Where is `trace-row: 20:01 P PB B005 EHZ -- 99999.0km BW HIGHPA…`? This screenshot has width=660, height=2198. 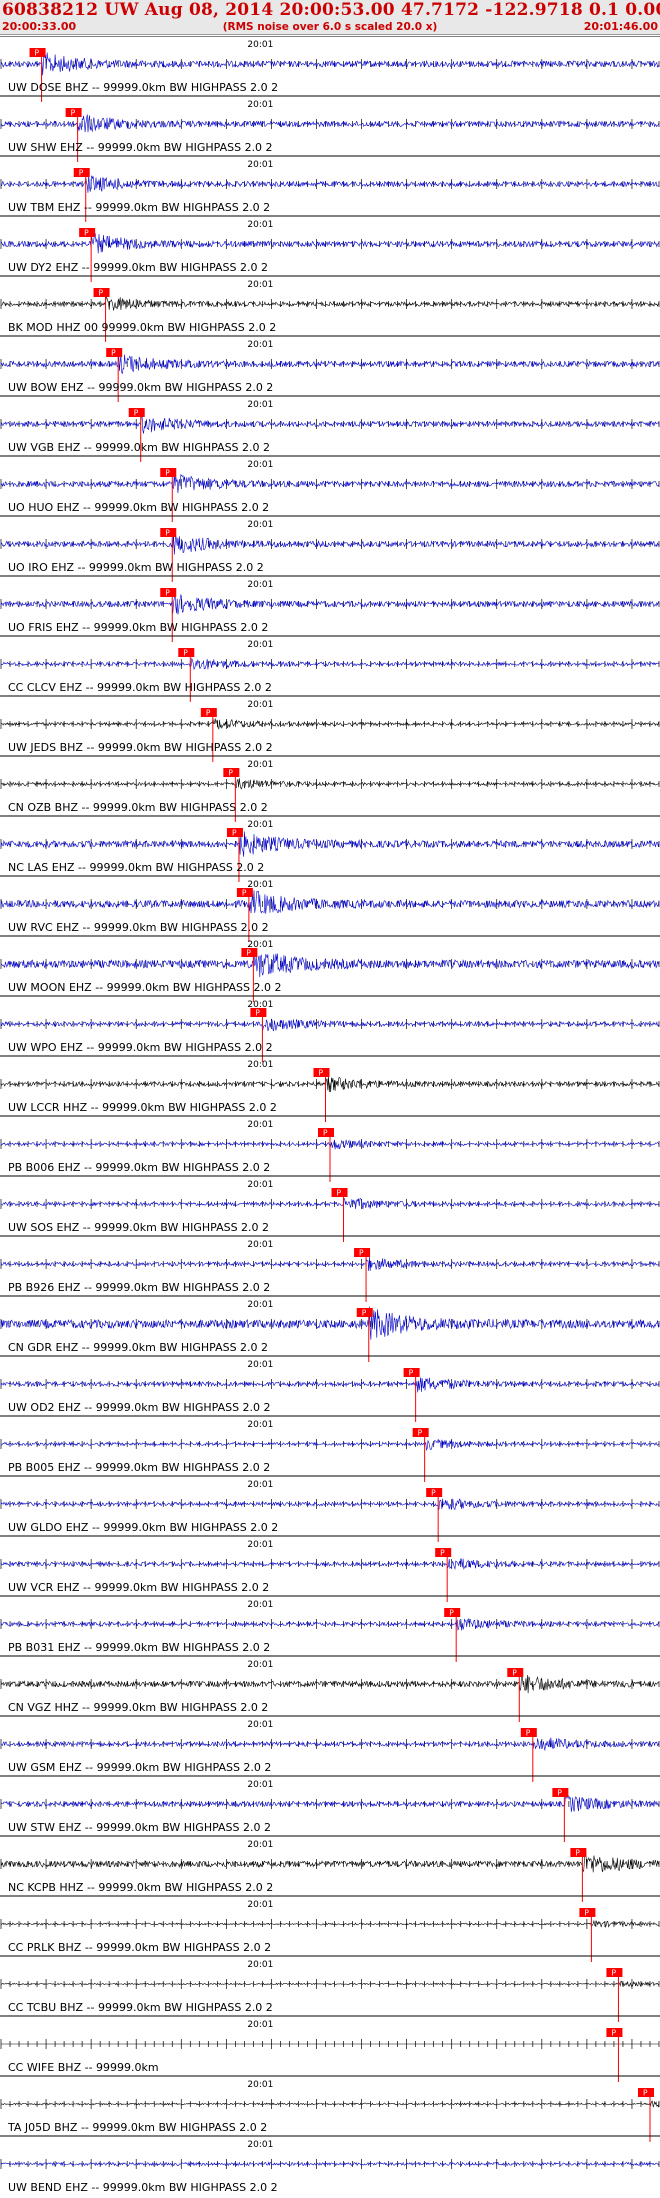
trace-row: 20:01 P PB B005 EHZ -- 99999.0km BW HIGHPA… is located at coordinates (330, 1448).